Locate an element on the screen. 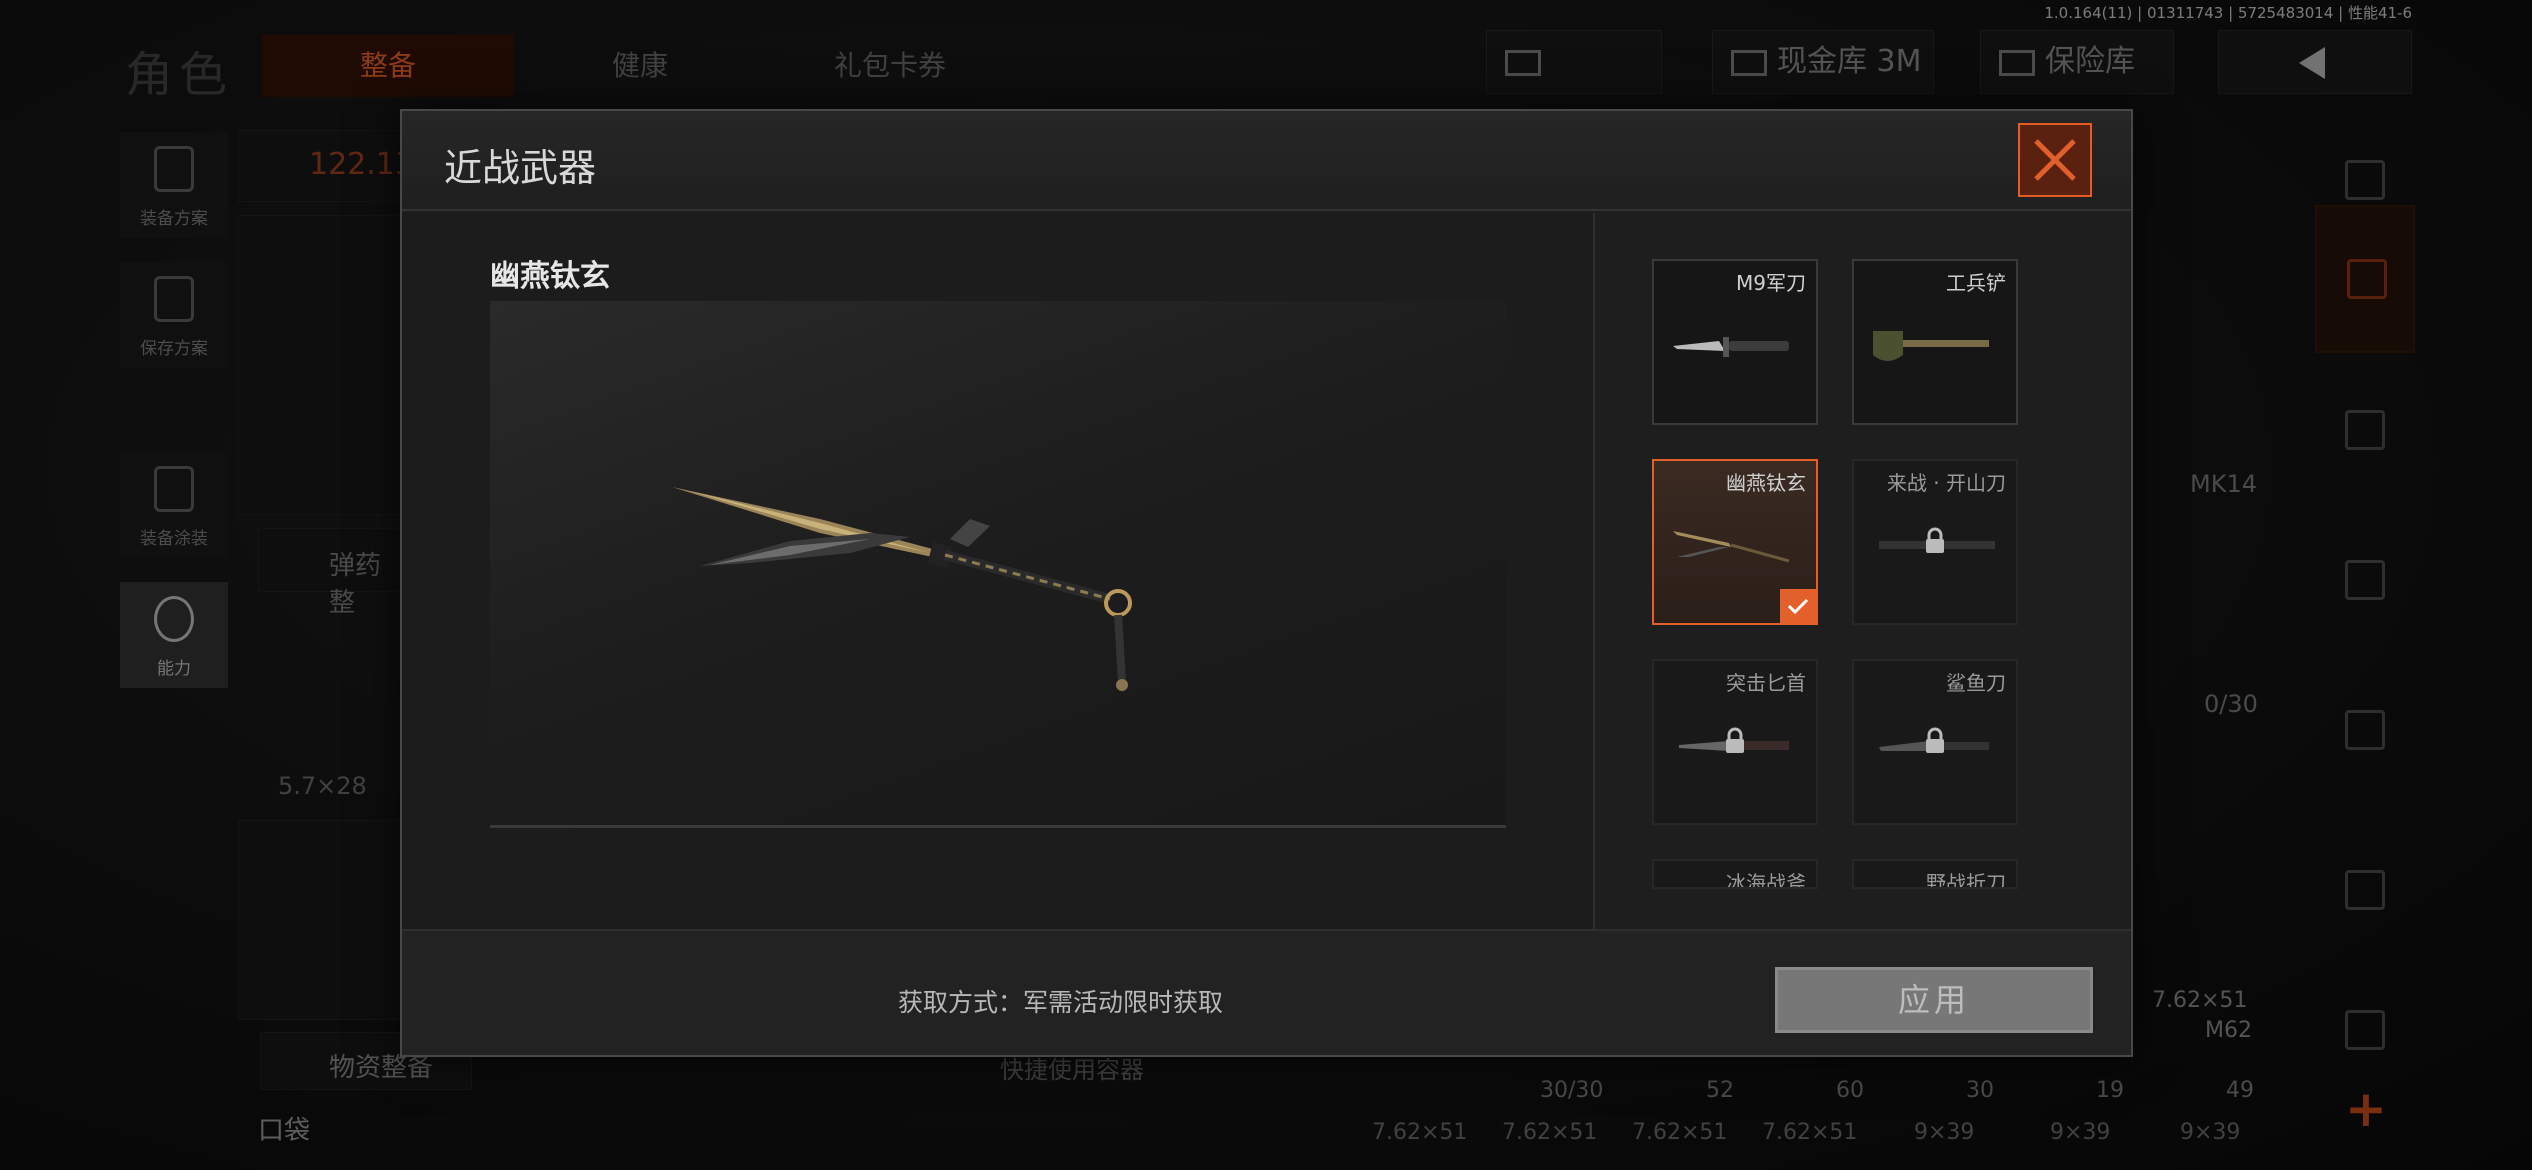  selected-weapon-name: 幽燕钛玄 is located at coordinates (550, 276).